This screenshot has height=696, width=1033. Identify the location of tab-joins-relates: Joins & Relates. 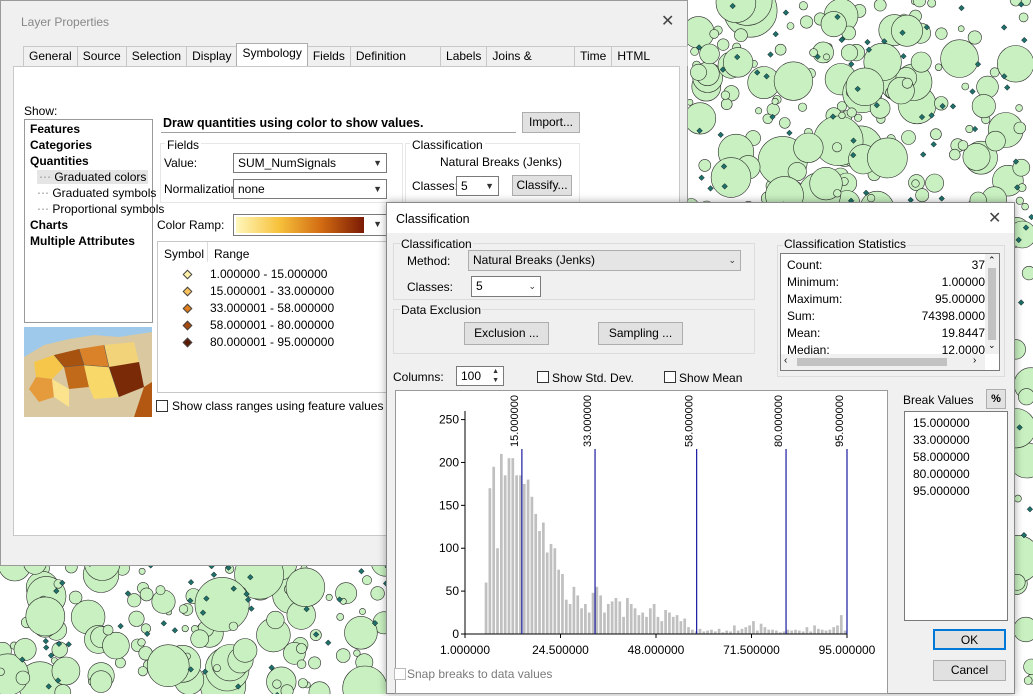
(531, 64).